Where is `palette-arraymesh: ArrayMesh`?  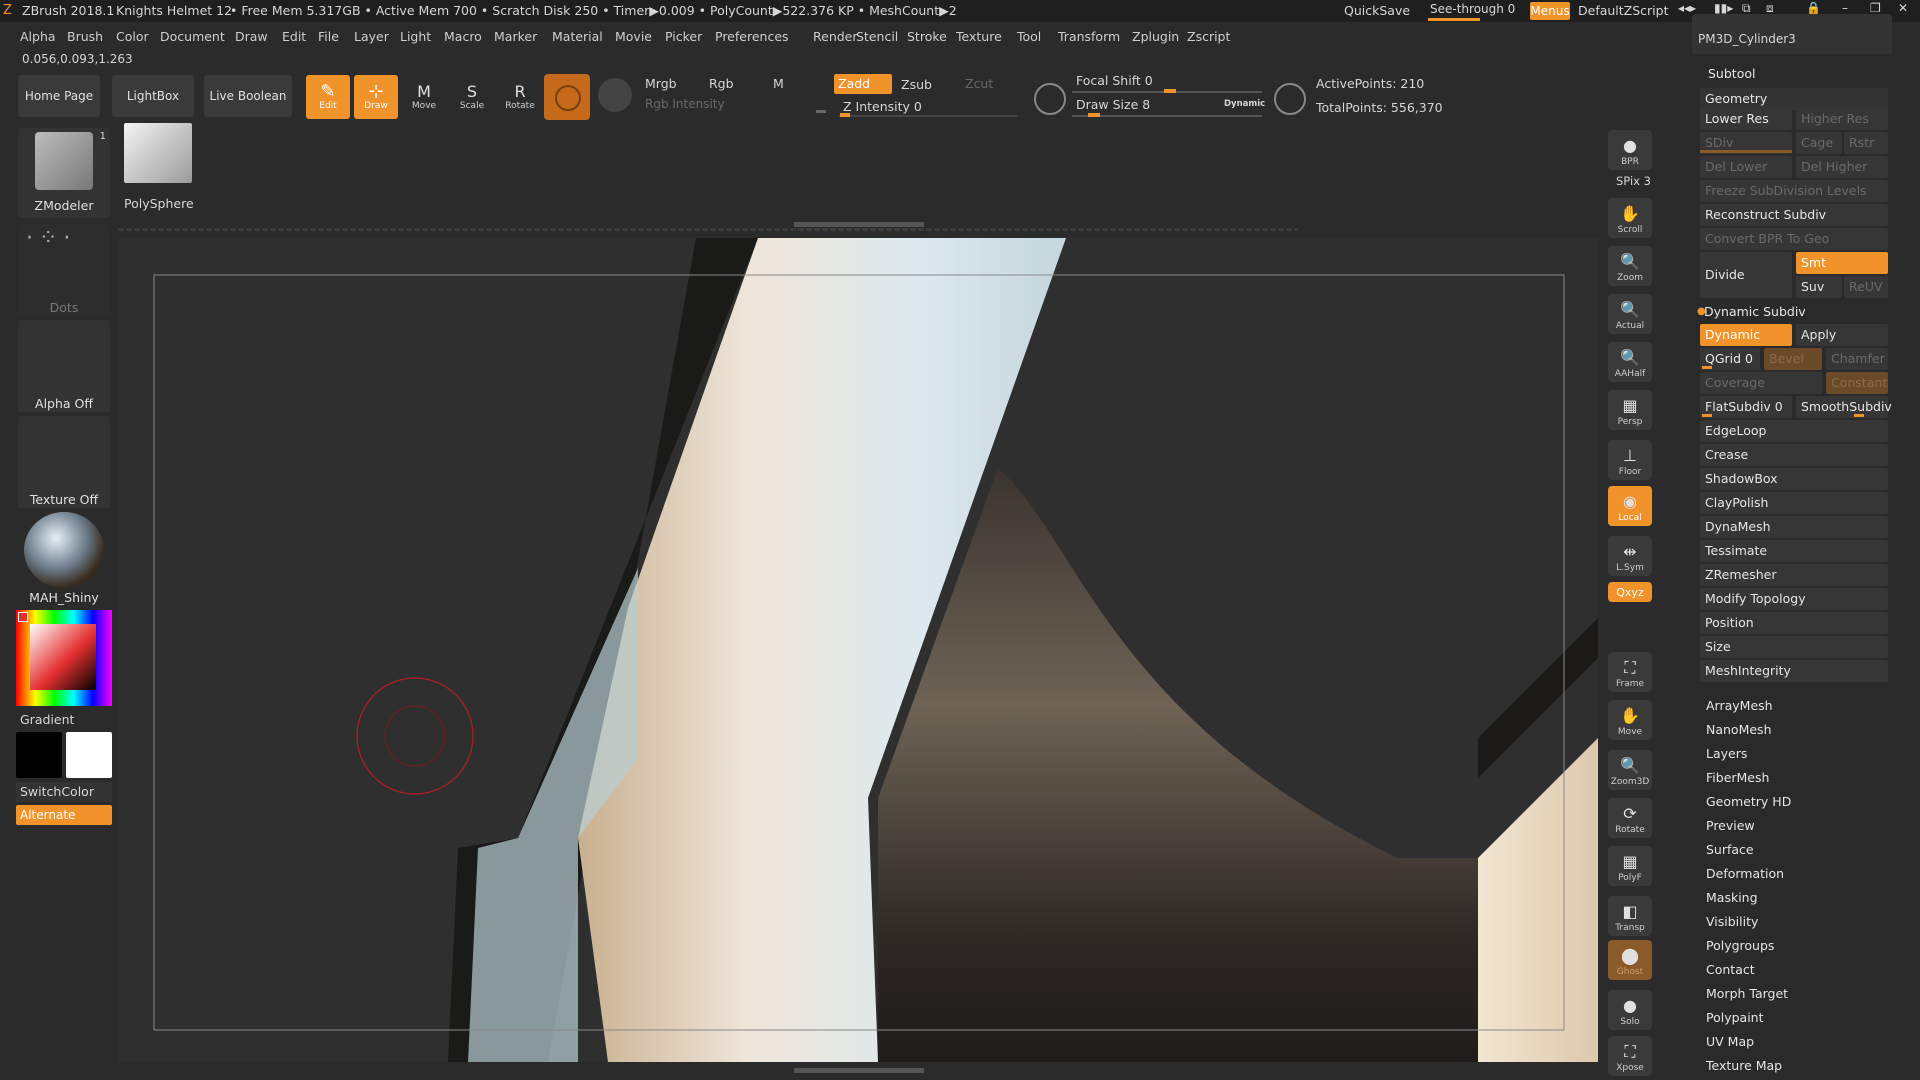
palette-arraymesh: ArrayMesh is located at coordinates (1739, 705).